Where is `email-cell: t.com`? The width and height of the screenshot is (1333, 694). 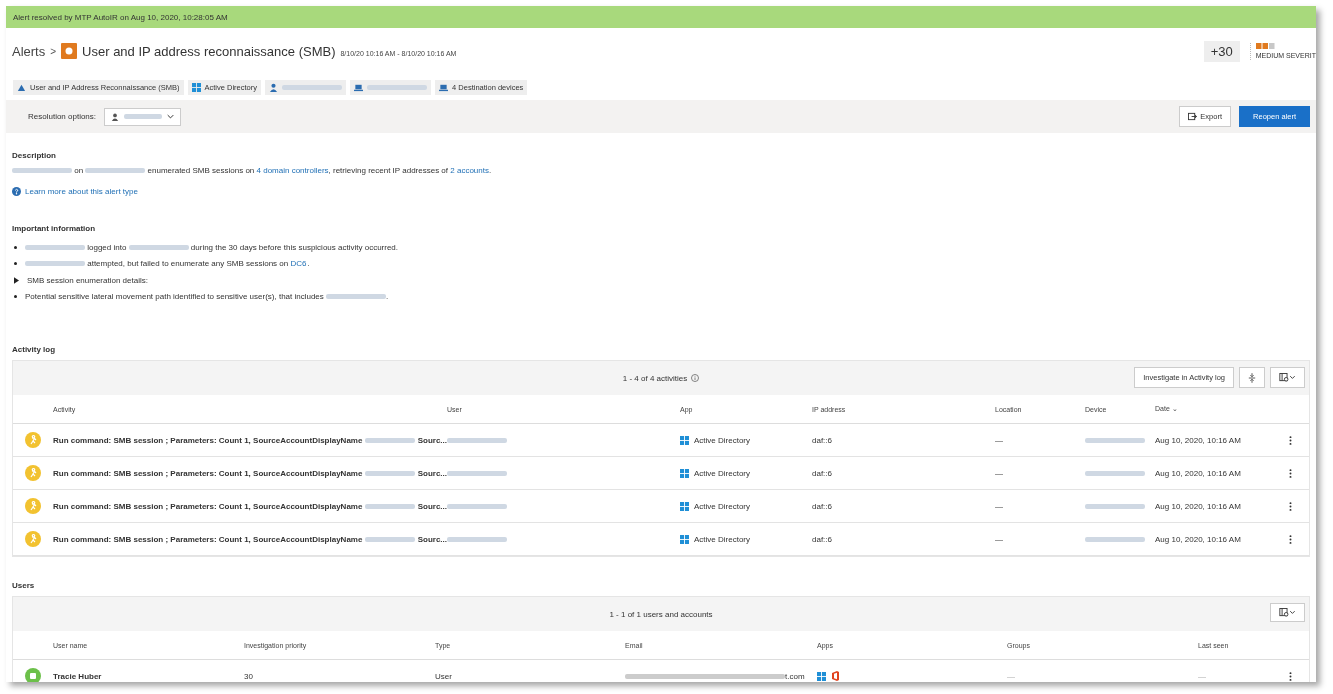
email-cell: t.com is located at coordinates (795, 676).